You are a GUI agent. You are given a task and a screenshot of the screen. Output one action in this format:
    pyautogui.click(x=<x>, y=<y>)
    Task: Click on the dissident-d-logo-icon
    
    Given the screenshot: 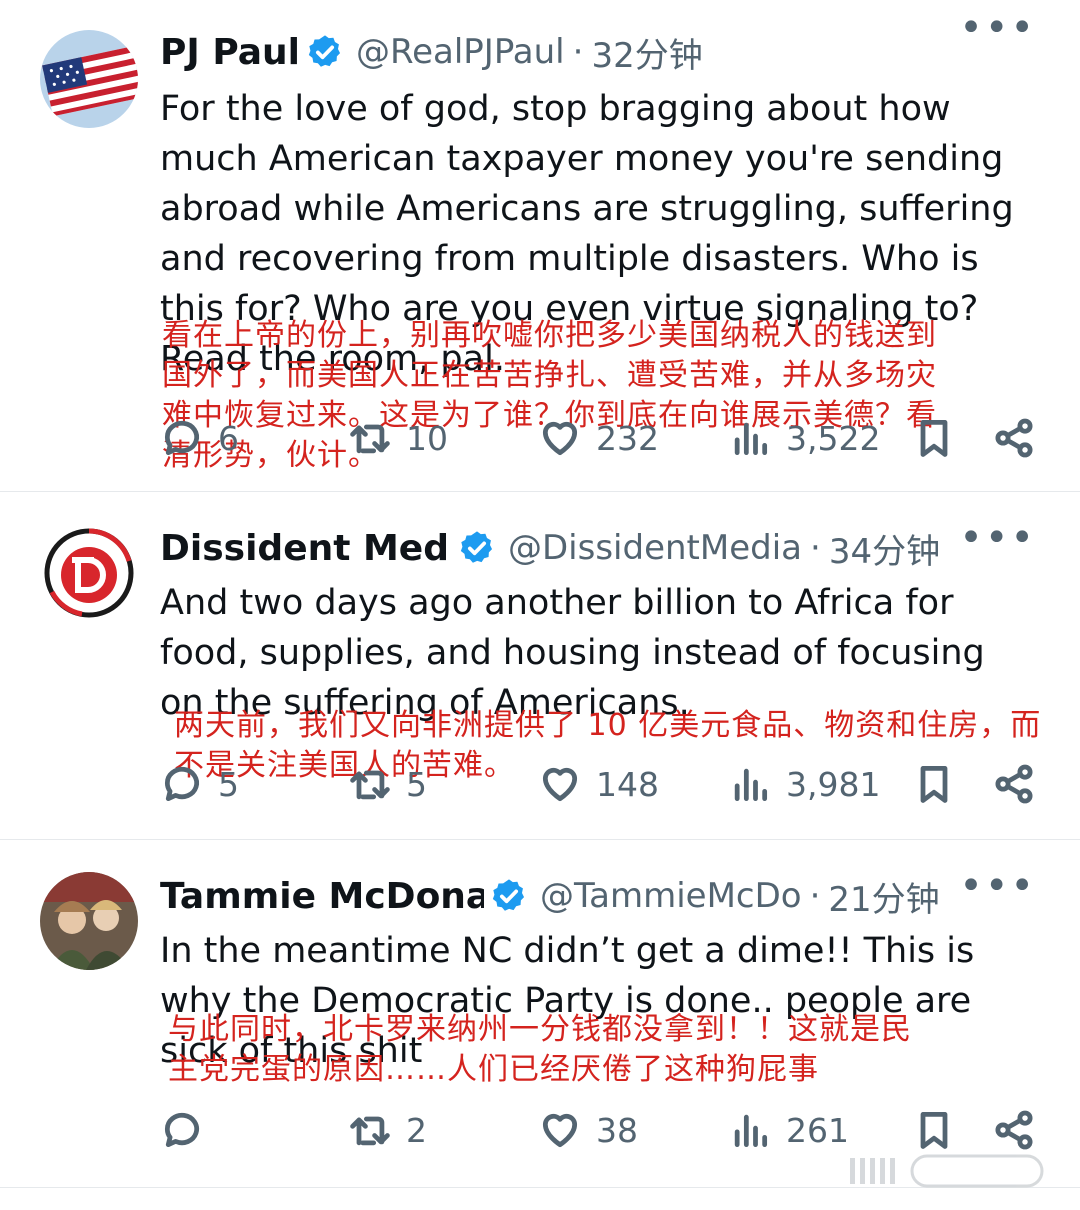 What is the action you would take?
    pyautogui.click(x=89, y=573)
    